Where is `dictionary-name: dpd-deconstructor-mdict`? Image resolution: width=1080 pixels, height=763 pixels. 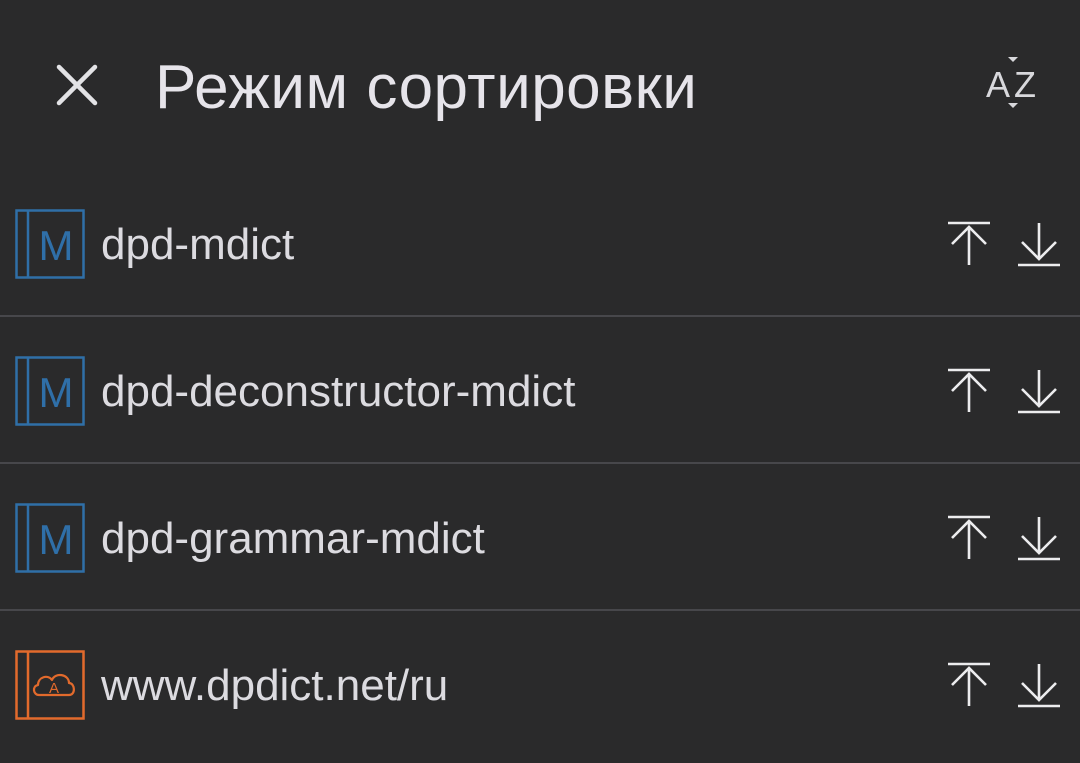 dictionary-name: dpd-deconstructor-mdict is located at coordinates (338, 391).